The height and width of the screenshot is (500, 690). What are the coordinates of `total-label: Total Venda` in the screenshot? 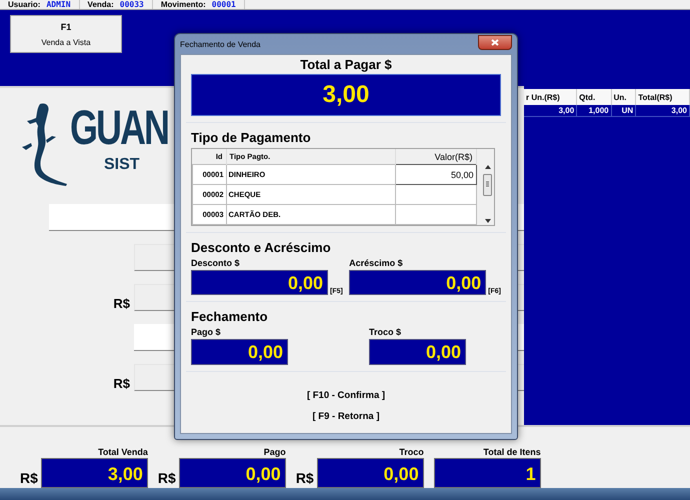 It's located at (123, 452).